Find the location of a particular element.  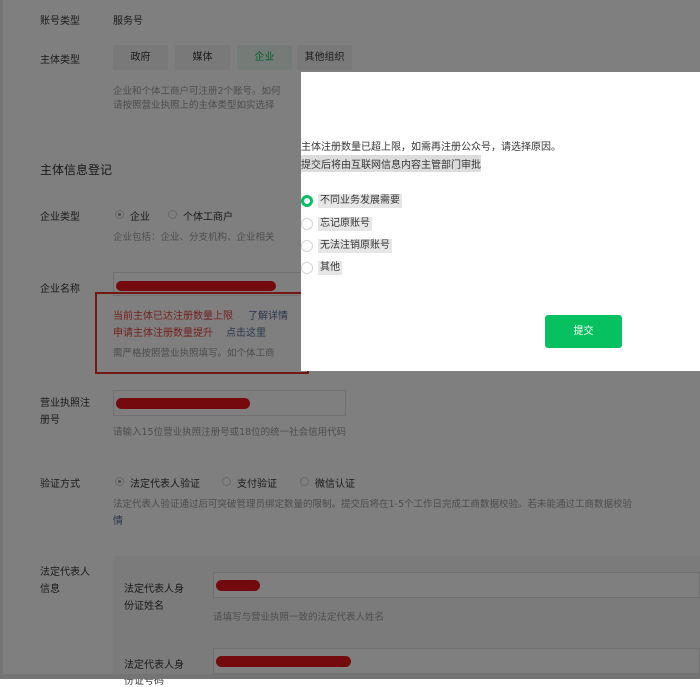

reason-cannot-cancel-radio is located at coordinates (307, 246).